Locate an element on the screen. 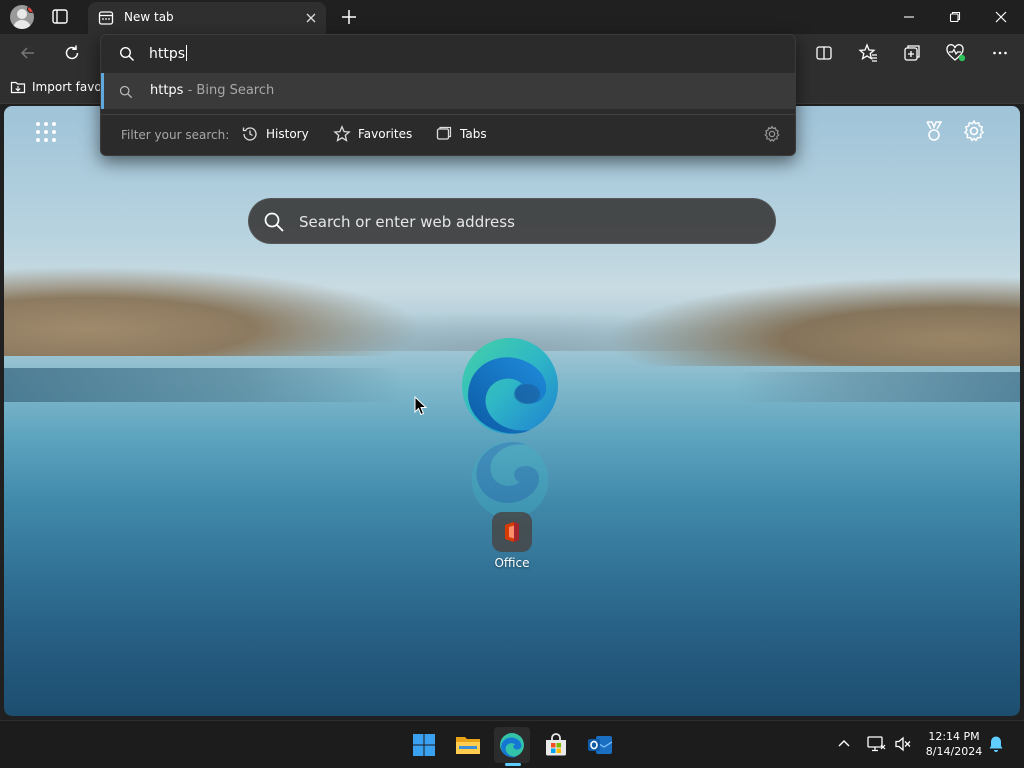 Image resolution: width=1024 pixels, height=768 pixels. quick-link-office-label: Office is located at coordinates (512, 563).